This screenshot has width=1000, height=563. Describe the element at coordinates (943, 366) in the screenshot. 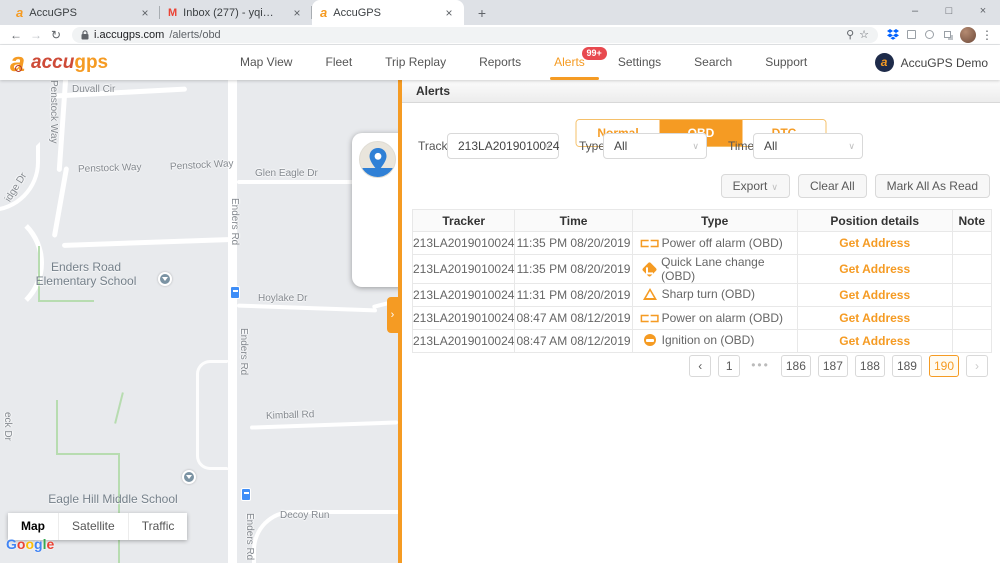

I see `page-button-190-active: 190` at that location.